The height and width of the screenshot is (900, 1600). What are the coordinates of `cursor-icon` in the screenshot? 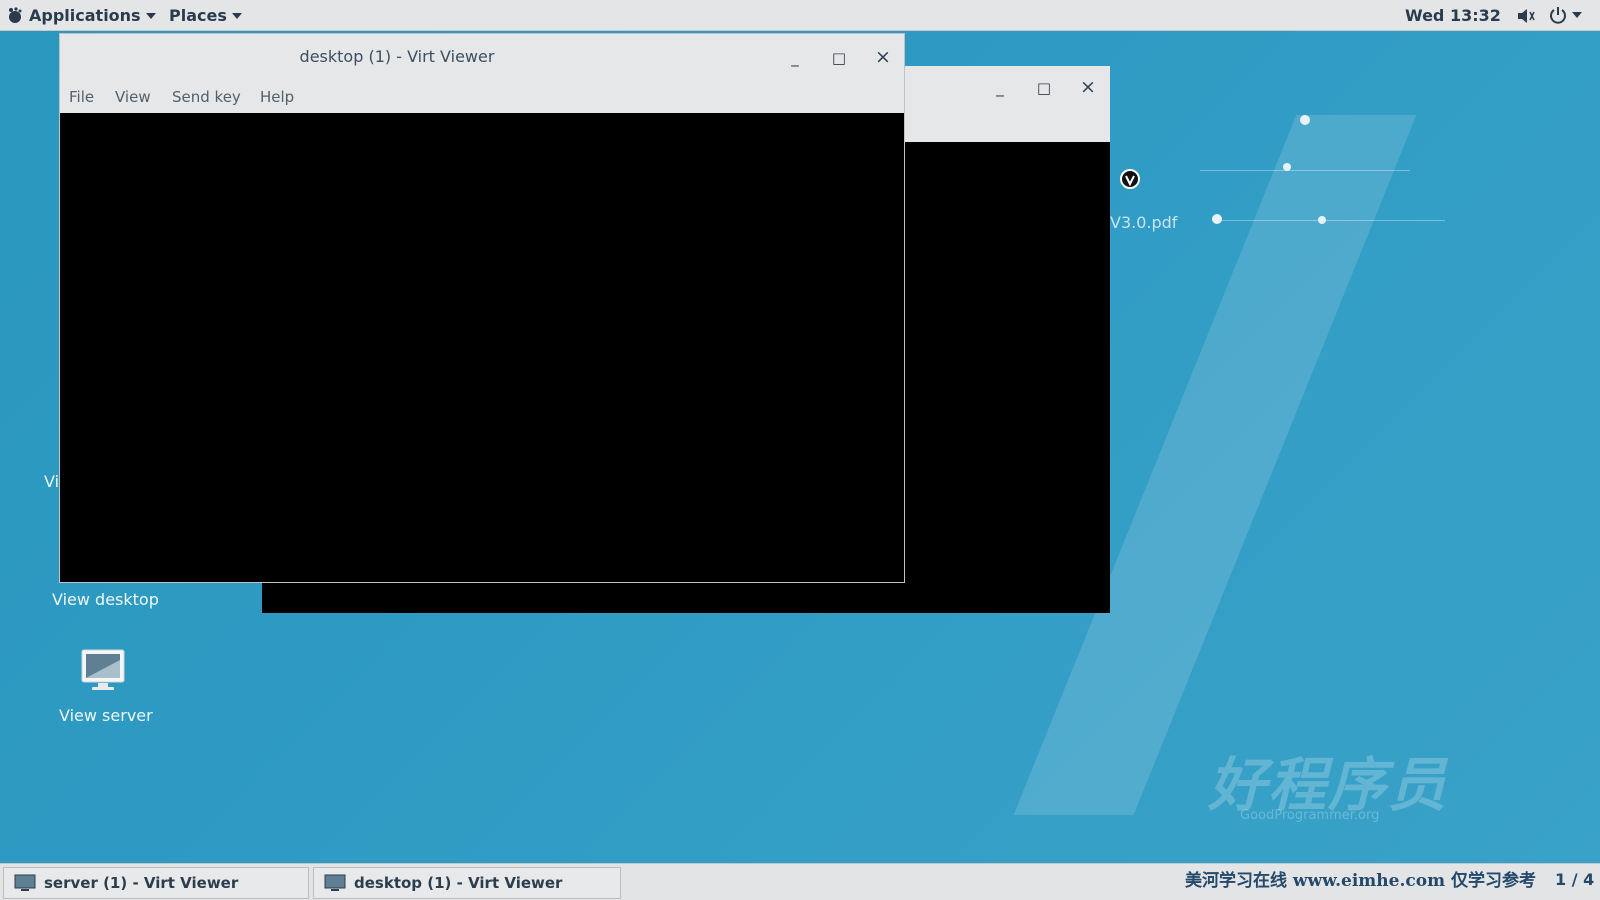 It's located at (1130, 179).